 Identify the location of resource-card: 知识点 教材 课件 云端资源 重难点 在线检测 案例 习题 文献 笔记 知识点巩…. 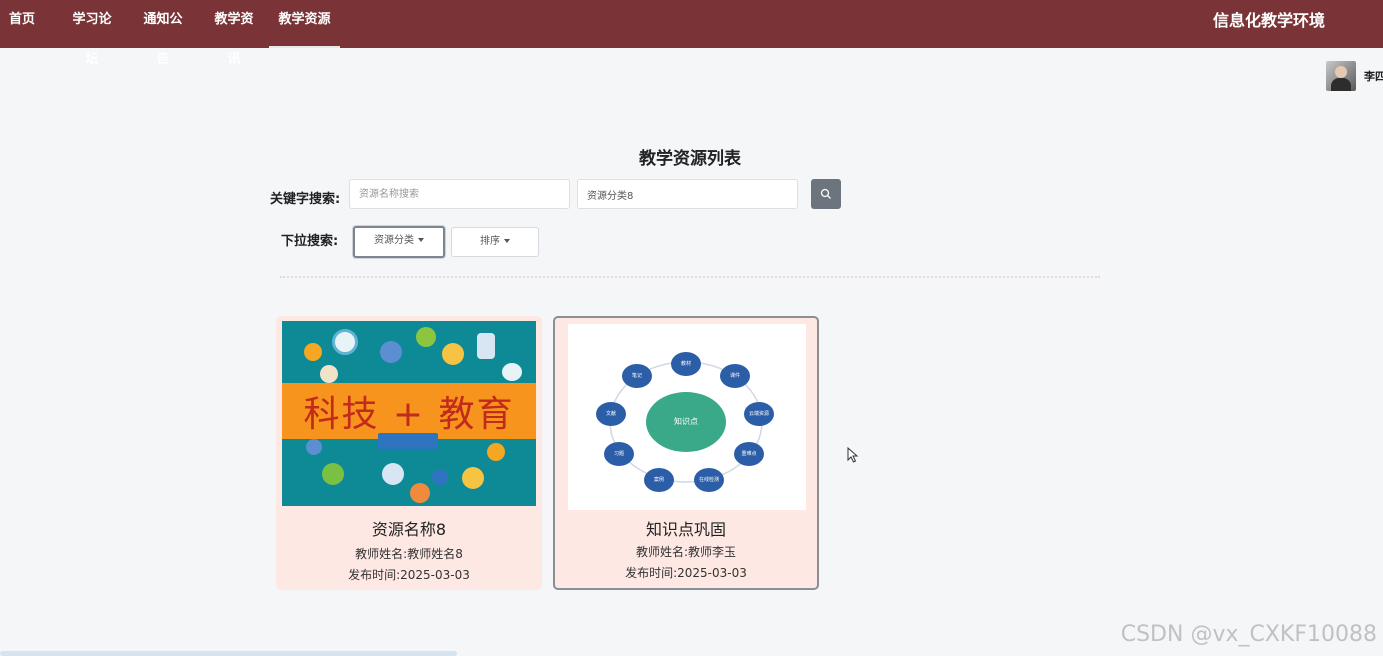
(686, 453).